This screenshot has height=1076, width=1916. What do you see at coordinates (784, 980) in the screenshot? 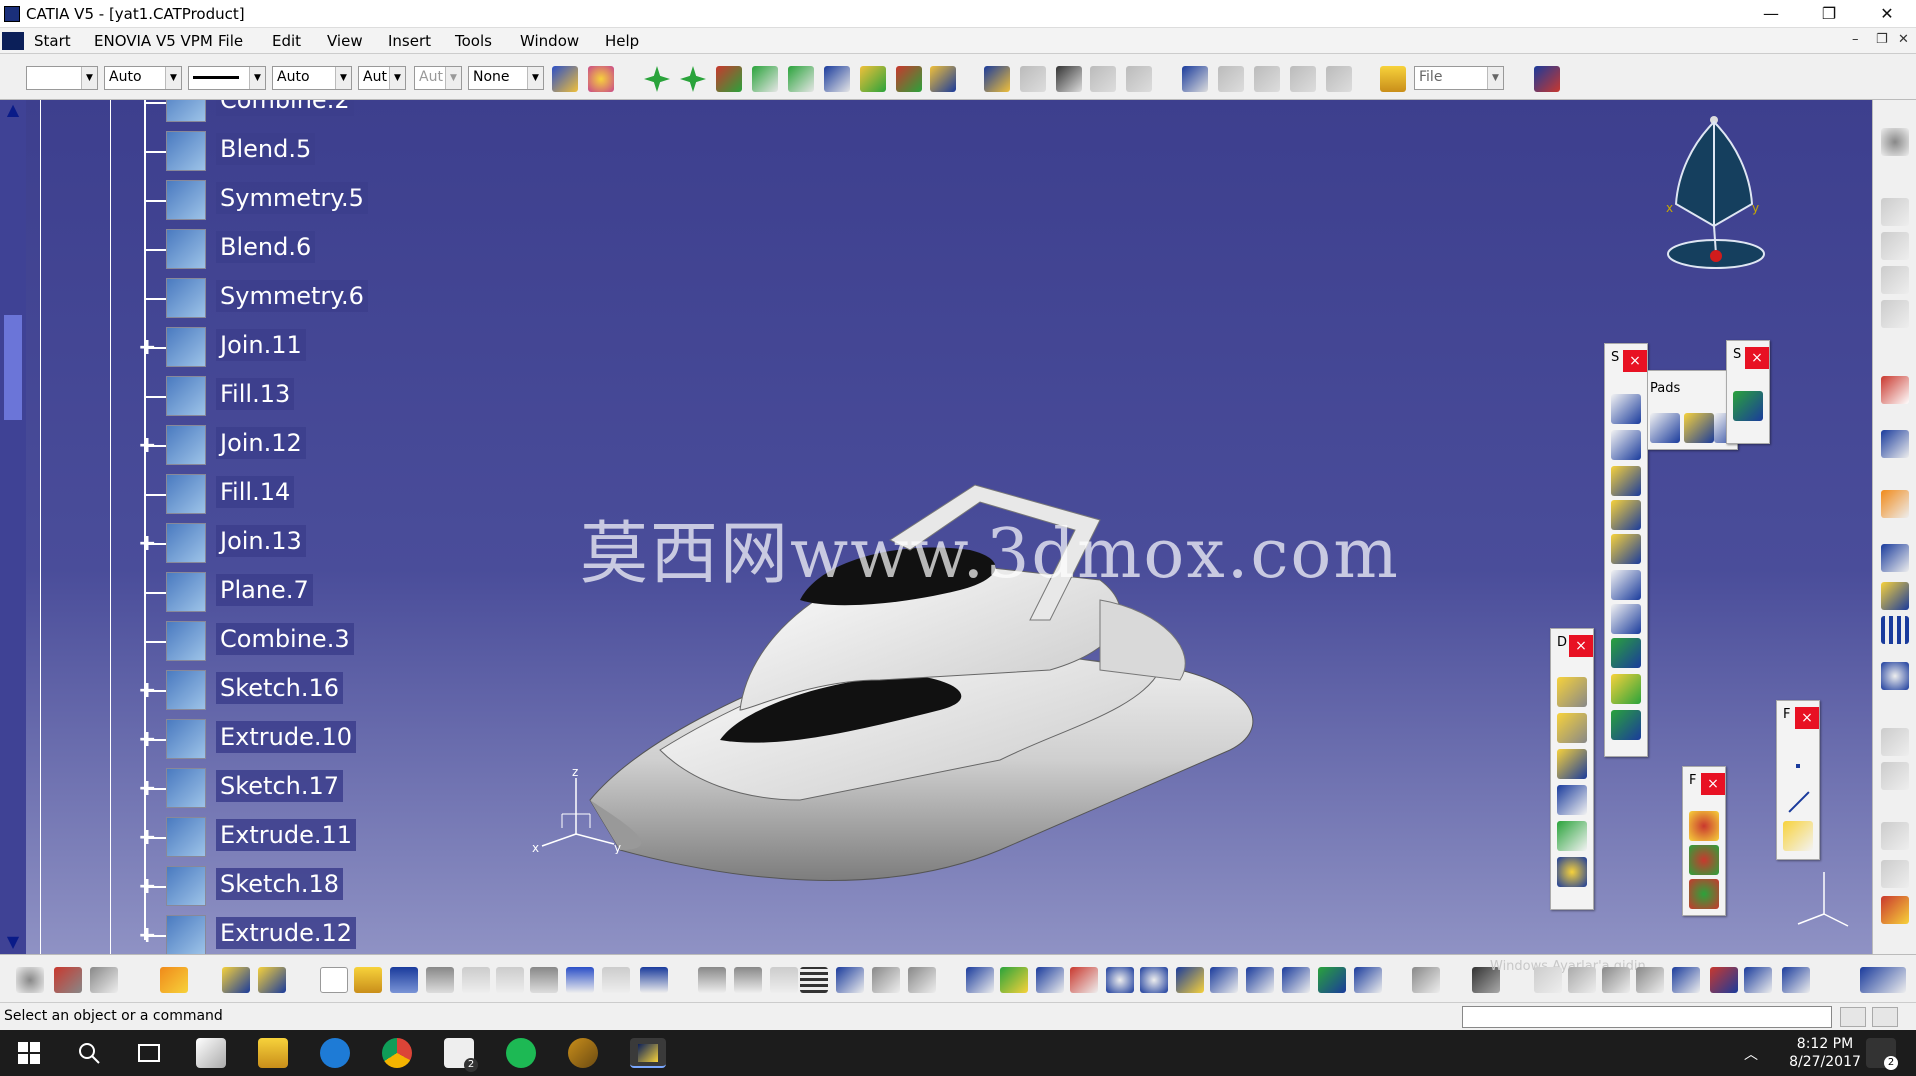
I see `knowledge-icon` at bounding box center [784, 980].